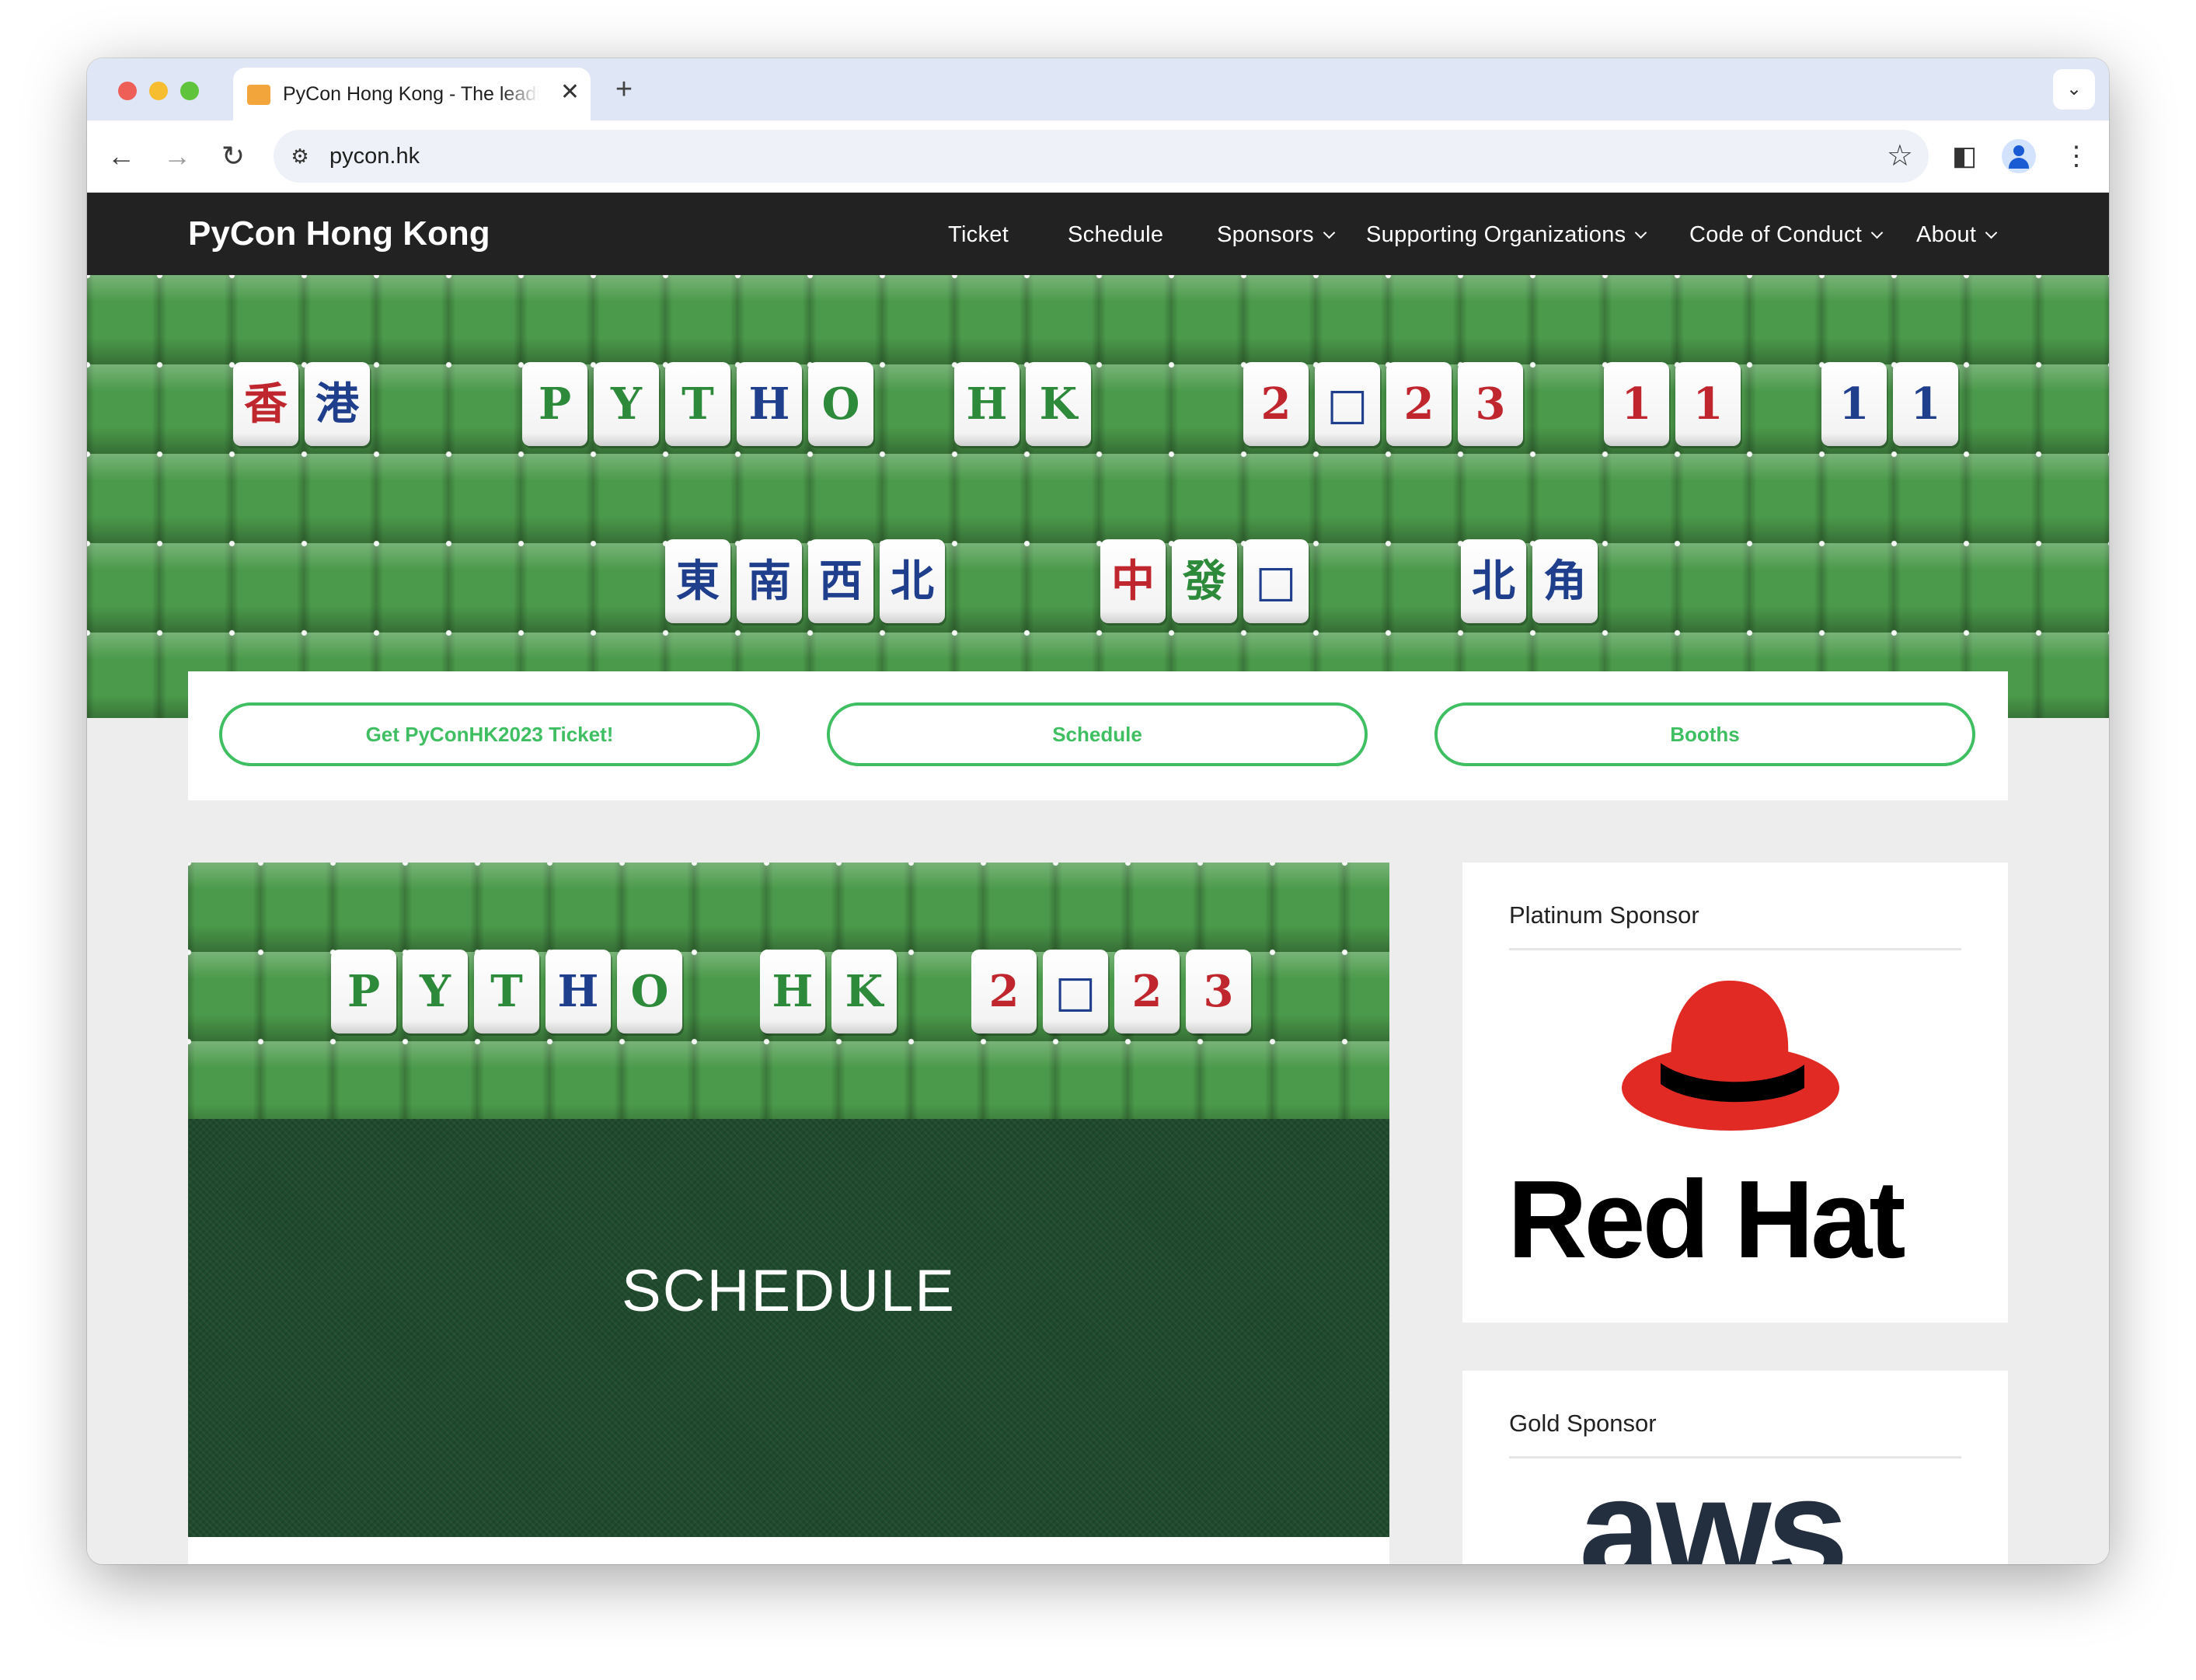 The width and height of the screenshot is (2196, 1680). Describe the element at coordinates (337, 404) in the screenshot. I see `mahjong-tile: 港` at that location.